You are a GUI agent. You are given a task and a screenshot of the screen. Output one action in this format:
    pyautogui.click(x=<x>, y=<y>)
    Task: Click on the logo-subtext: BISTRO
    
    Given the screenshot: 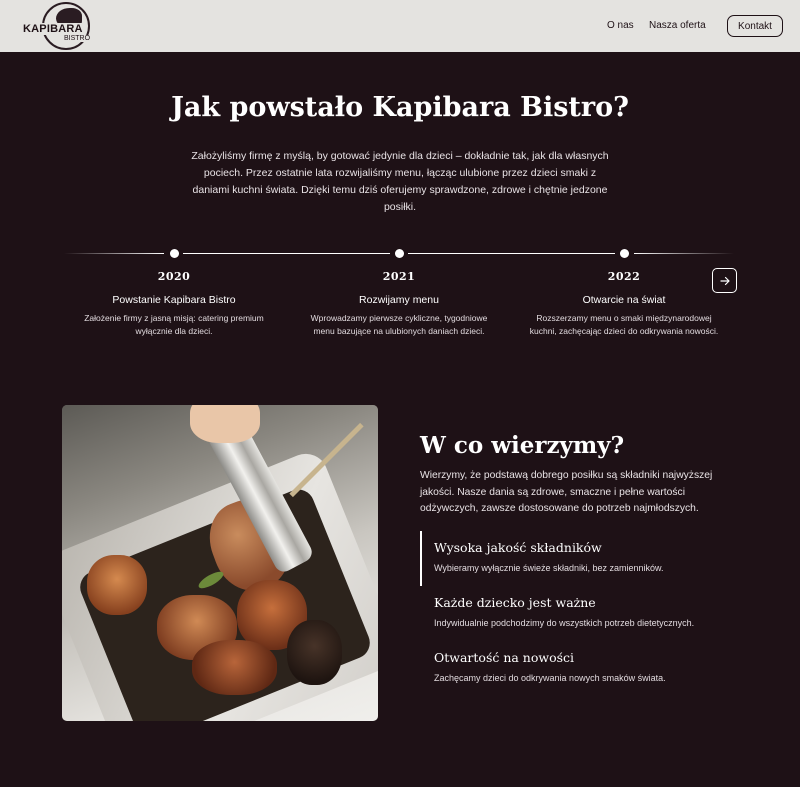 What is the action you would take?
    pyautogui.click(x=77, y=38)
    